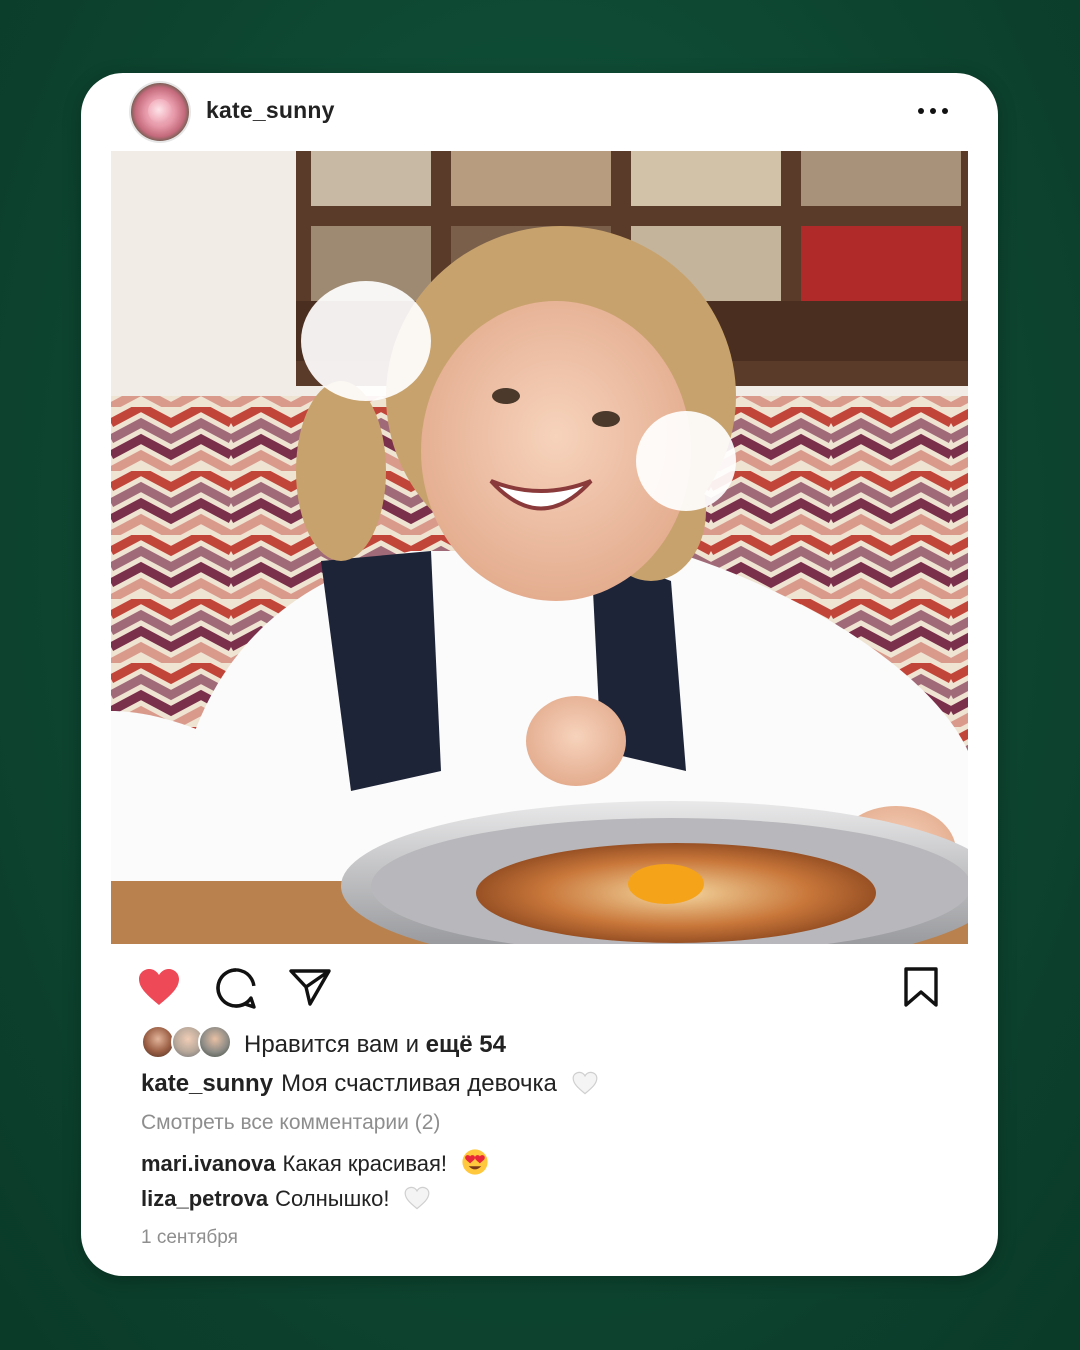  Describe the element at coordinates (204, 1198) in the screenshot. I see `comment-username: liza_petrova` at that location.